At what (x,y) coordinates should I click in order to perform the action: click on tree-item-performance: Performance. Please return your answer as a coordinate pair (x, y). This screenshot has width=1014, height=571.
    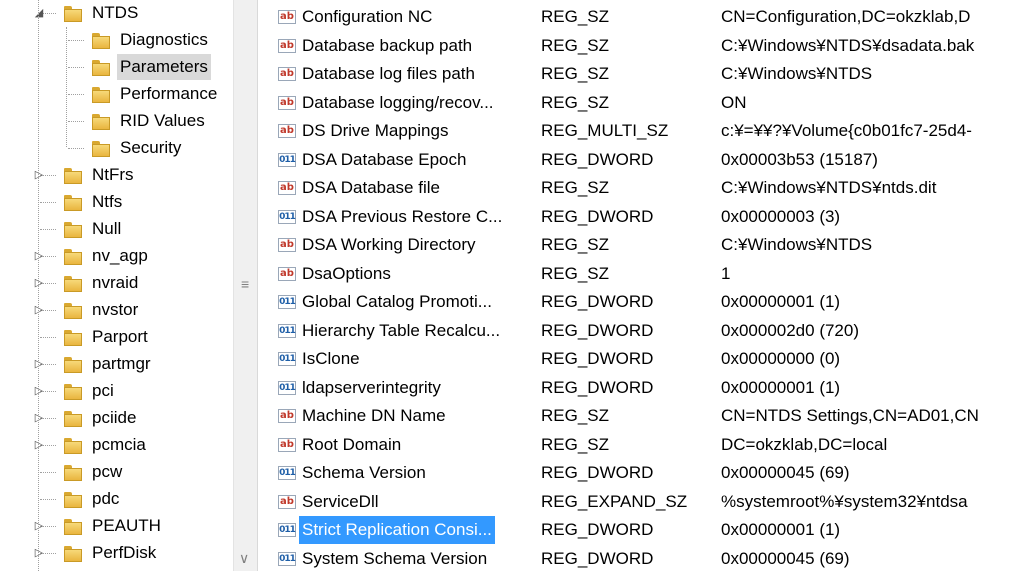
    Looking at the image, I should click on (116, 94).